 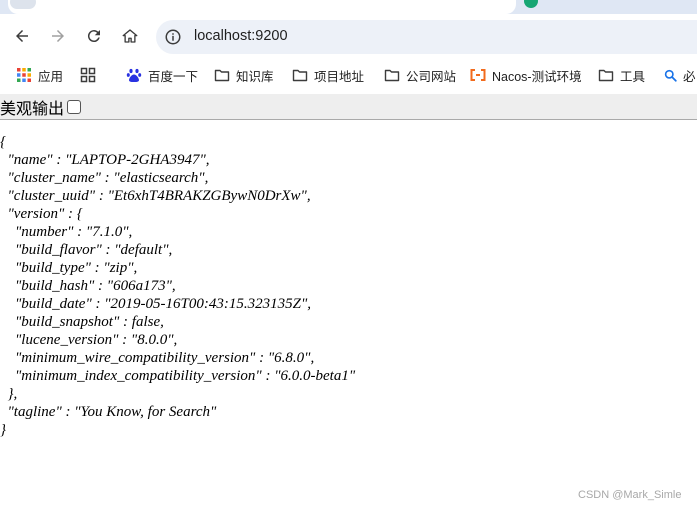 I want to click on search-icon, so click(x=670, y=75).